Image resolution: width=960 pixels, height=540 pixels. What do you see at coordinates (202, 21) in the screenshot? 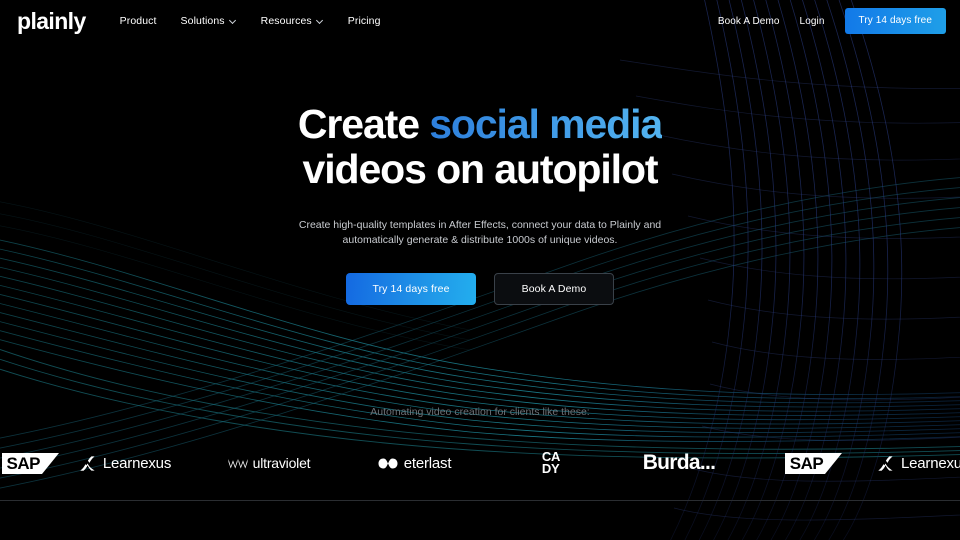
I see `nav-item-solutions-label: Solutions` at bounding box center [202, 21].